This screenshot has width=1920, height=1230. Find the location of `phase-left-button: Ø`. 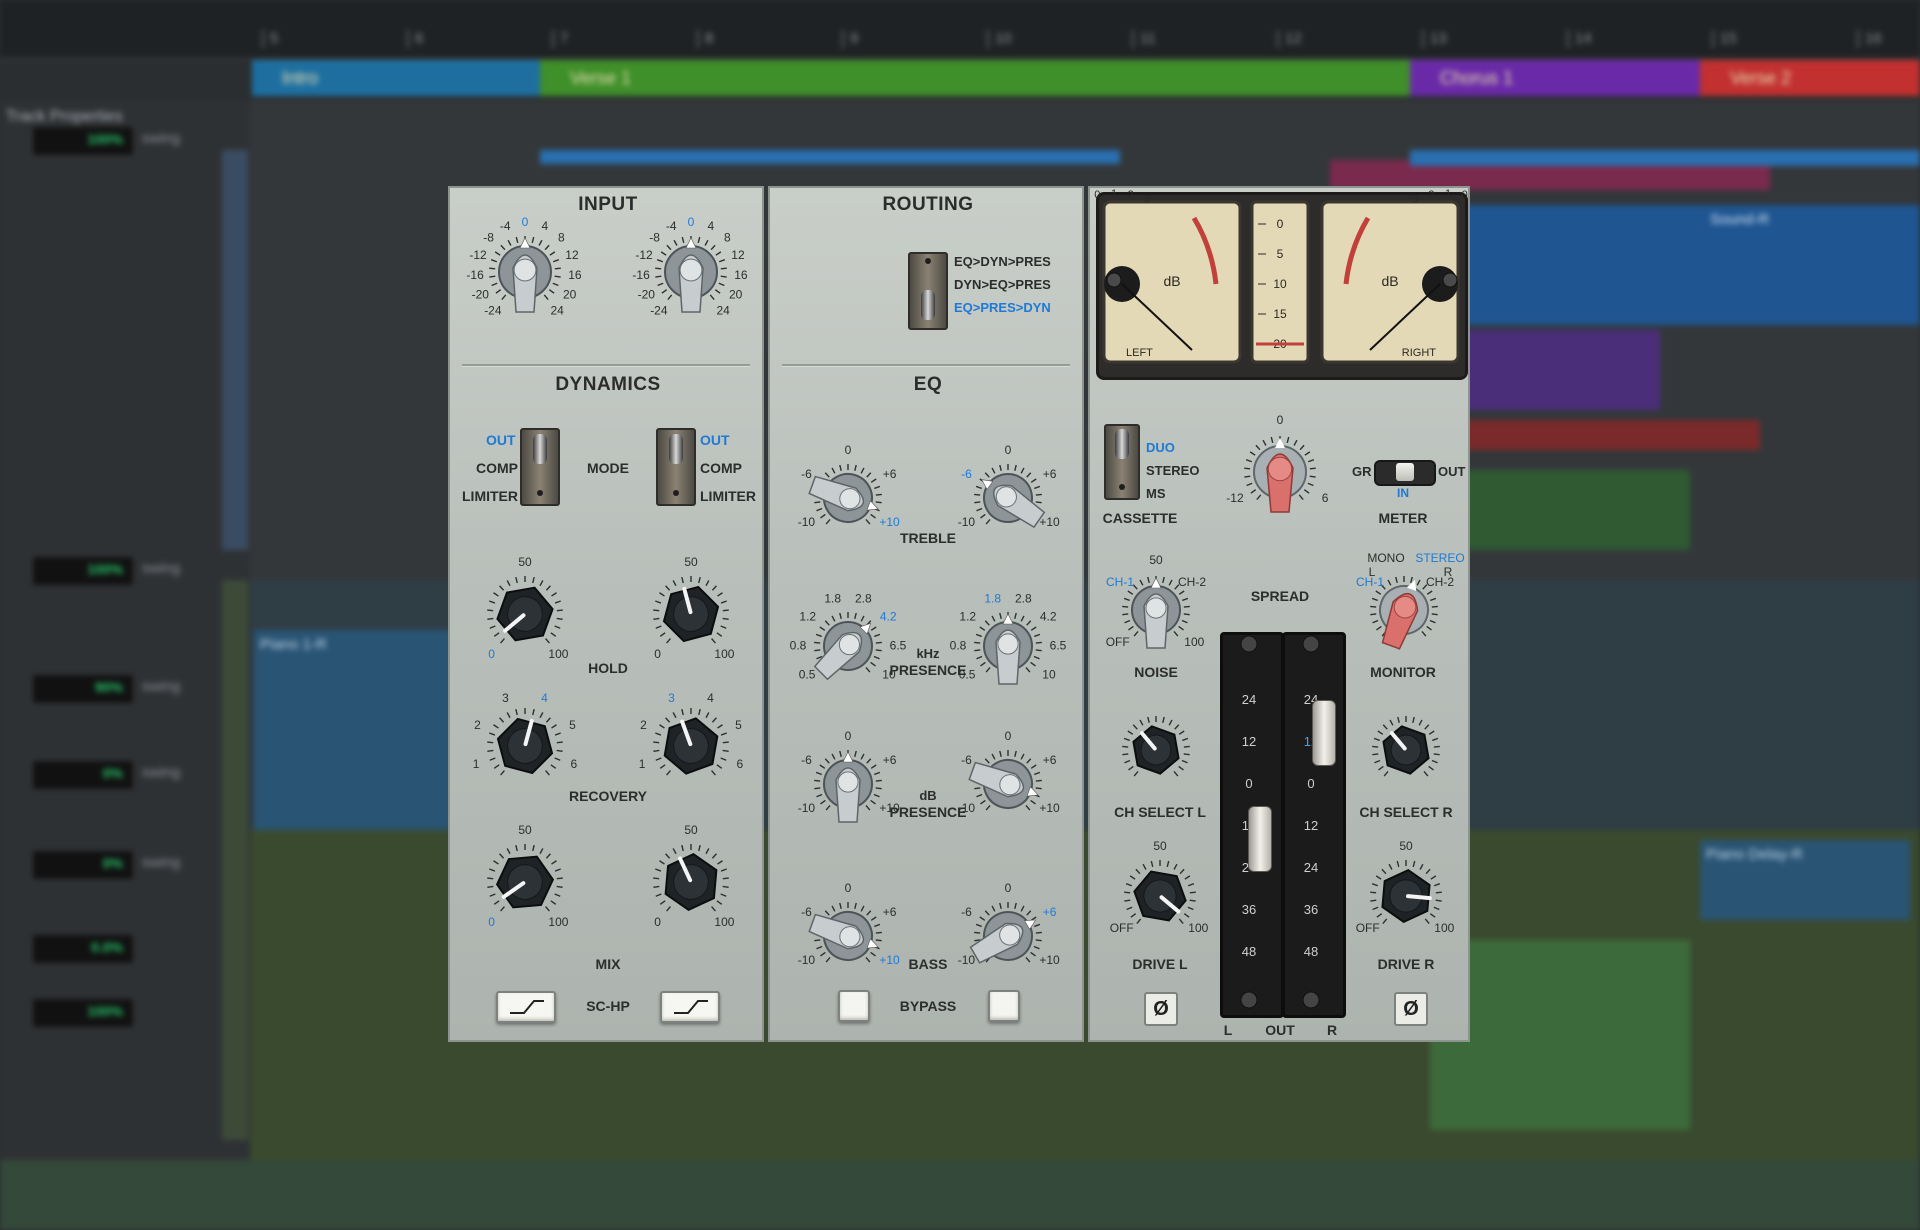

phase-left-button: Ø is located at coordinates (1161, 1009).